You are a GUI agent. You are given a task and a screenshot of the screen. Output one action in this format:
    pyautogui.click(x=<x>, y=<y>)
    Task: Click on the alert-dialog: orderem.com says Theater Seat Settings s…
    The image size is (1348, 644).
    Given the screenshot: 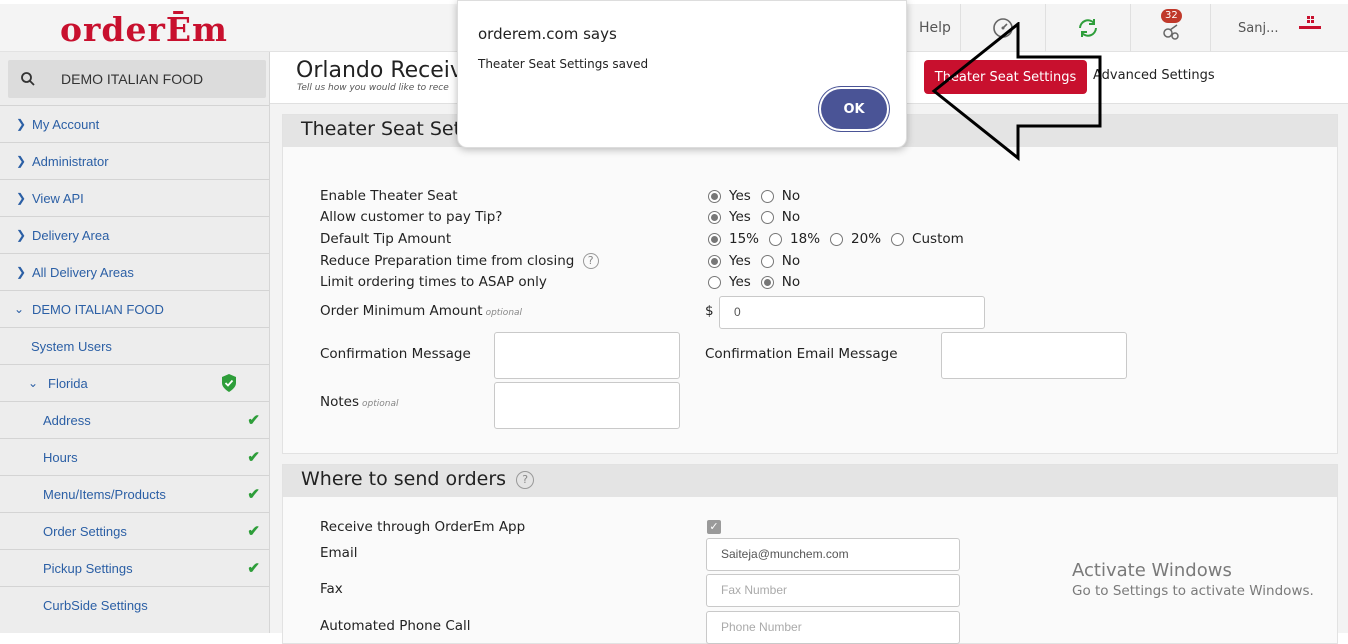 What is the action you would take?
    pyautogui.click(x=682, y=74)
    